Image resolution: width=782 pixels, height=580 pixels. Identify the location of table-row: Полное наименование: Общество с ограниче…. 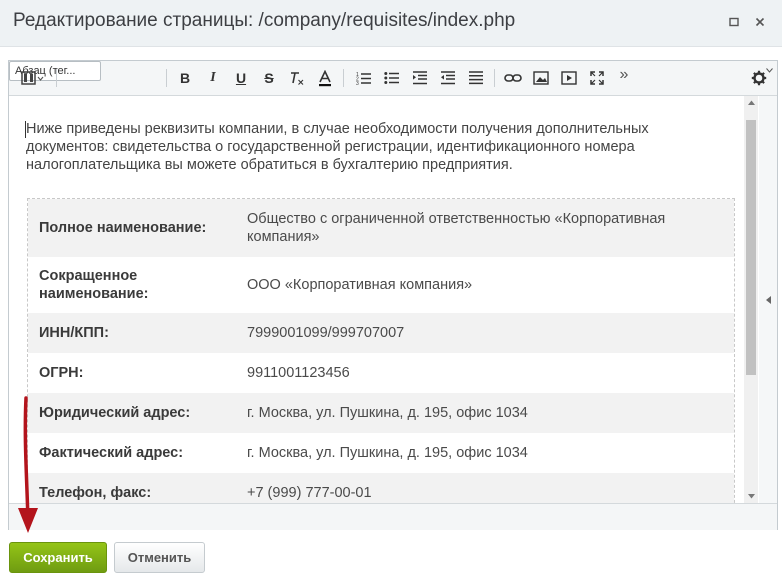
(381, 228).